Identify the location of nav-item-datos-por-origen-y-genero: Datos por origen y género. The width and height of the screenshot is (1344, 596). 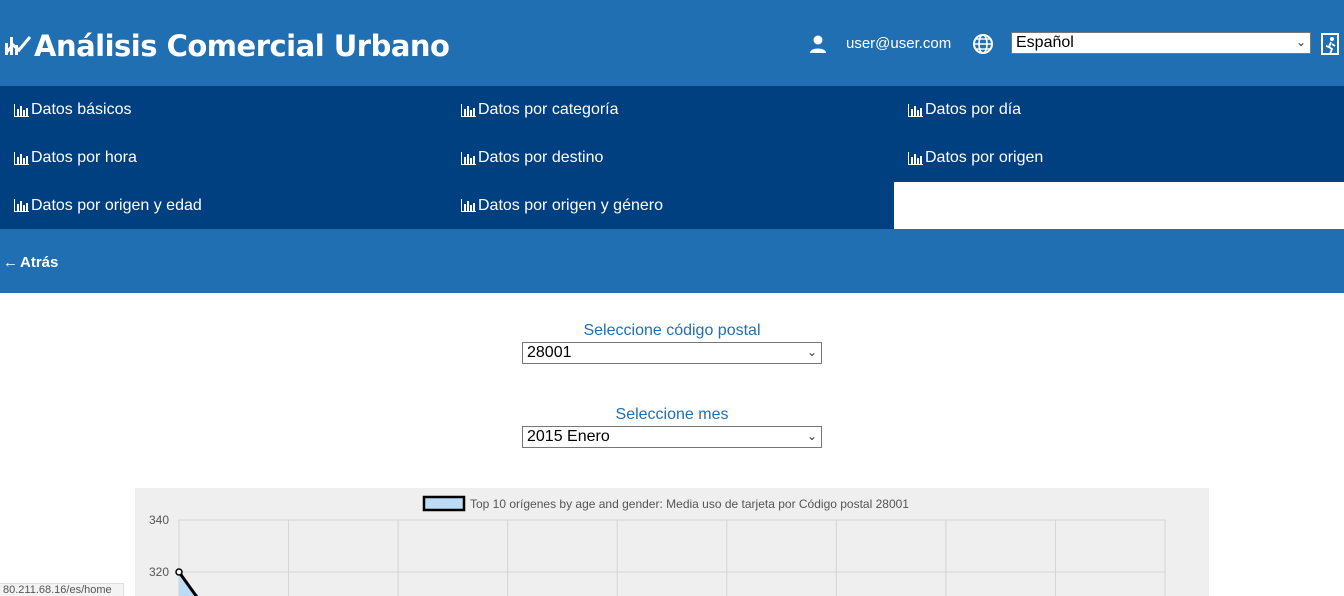
(670, 205).